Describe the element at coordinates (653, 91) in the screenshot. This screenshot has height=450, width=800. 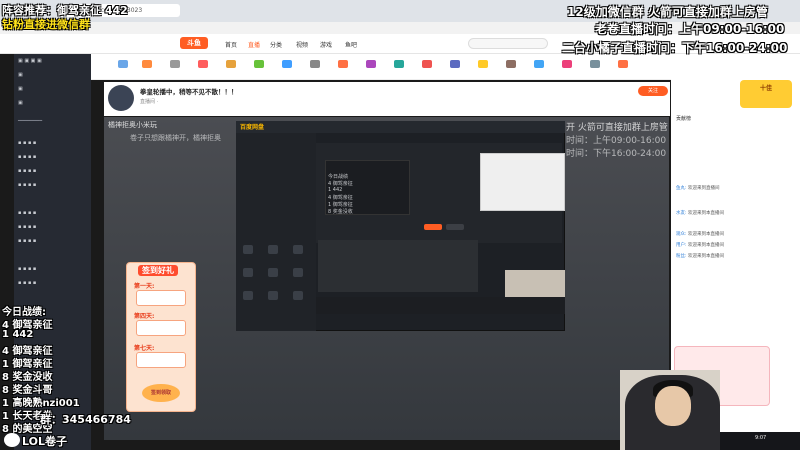
I see `follow-button: 关注` at that location.